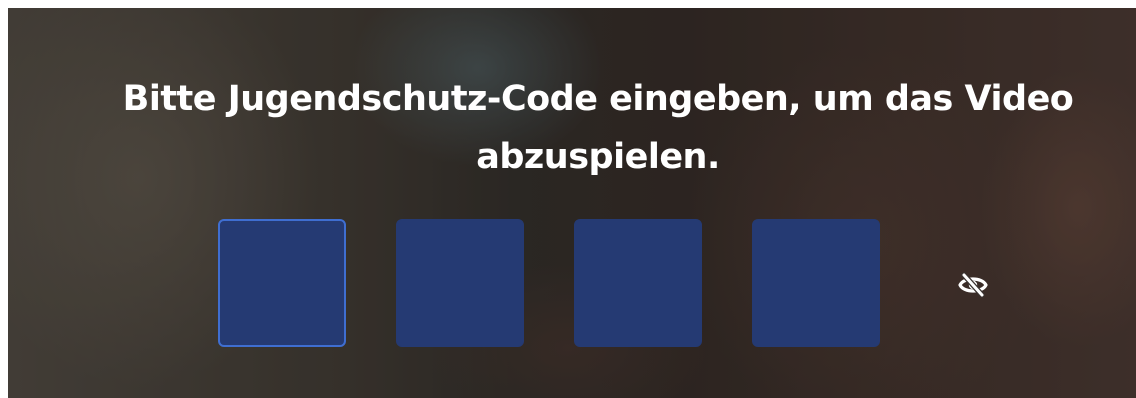 Image resolution: width=1136 pixels, height=398 pixels. I want to click on show-pin-toggle-button, so click(973, 285).